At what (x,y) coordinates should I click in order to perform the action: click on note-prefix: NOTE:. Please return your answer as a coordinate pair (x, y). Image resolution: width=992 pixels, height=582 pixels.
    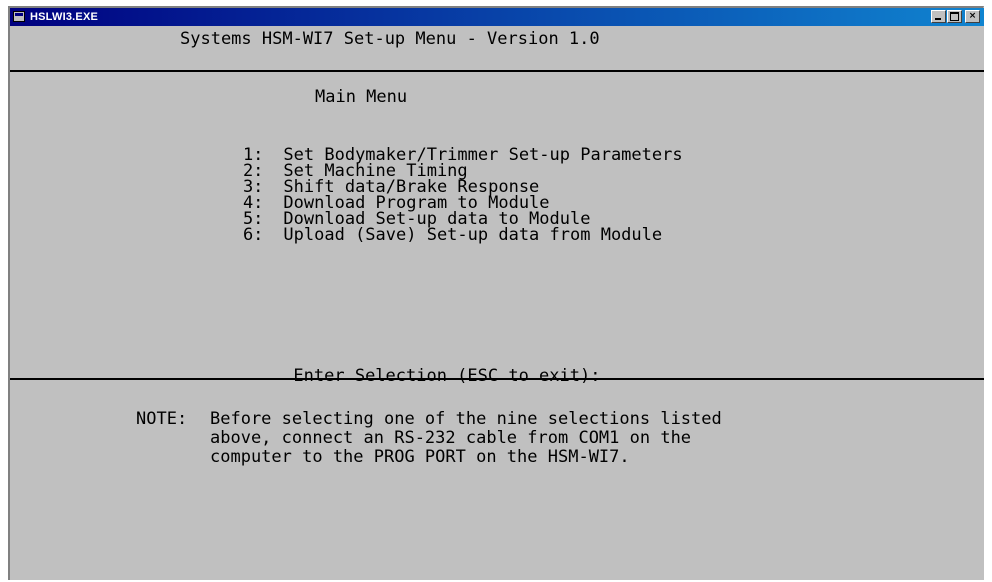
    Looking at the image, I should click on (162, 419).